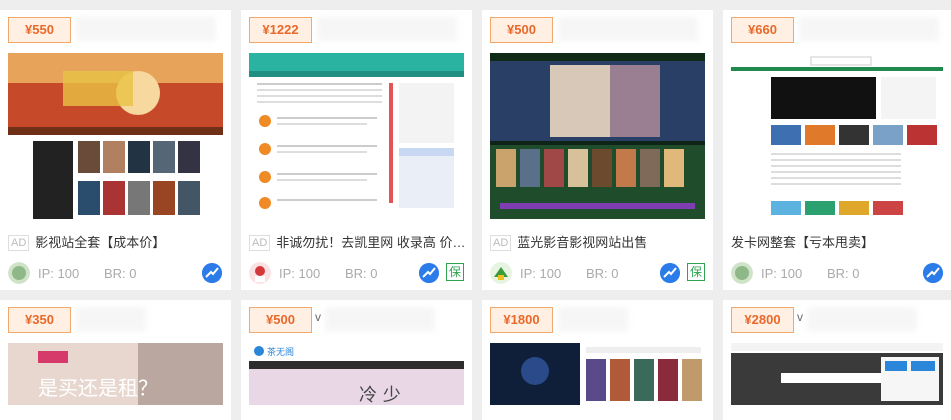  Describe the element at coordinates (802, 242) in the screenshot. I see `listing-title-text: 发卡网整套【亏本甩卖】` at that location.